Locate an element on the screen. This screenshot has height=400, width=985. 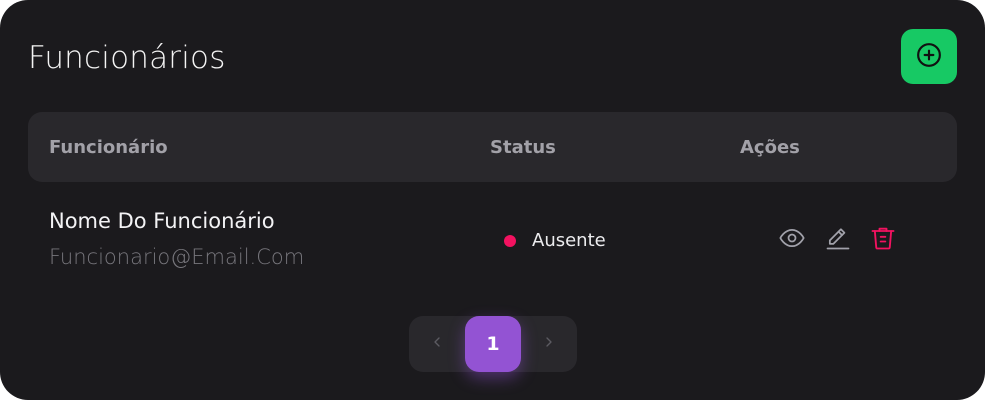
status-cell: Ausente is located at coordinates (555, 241).